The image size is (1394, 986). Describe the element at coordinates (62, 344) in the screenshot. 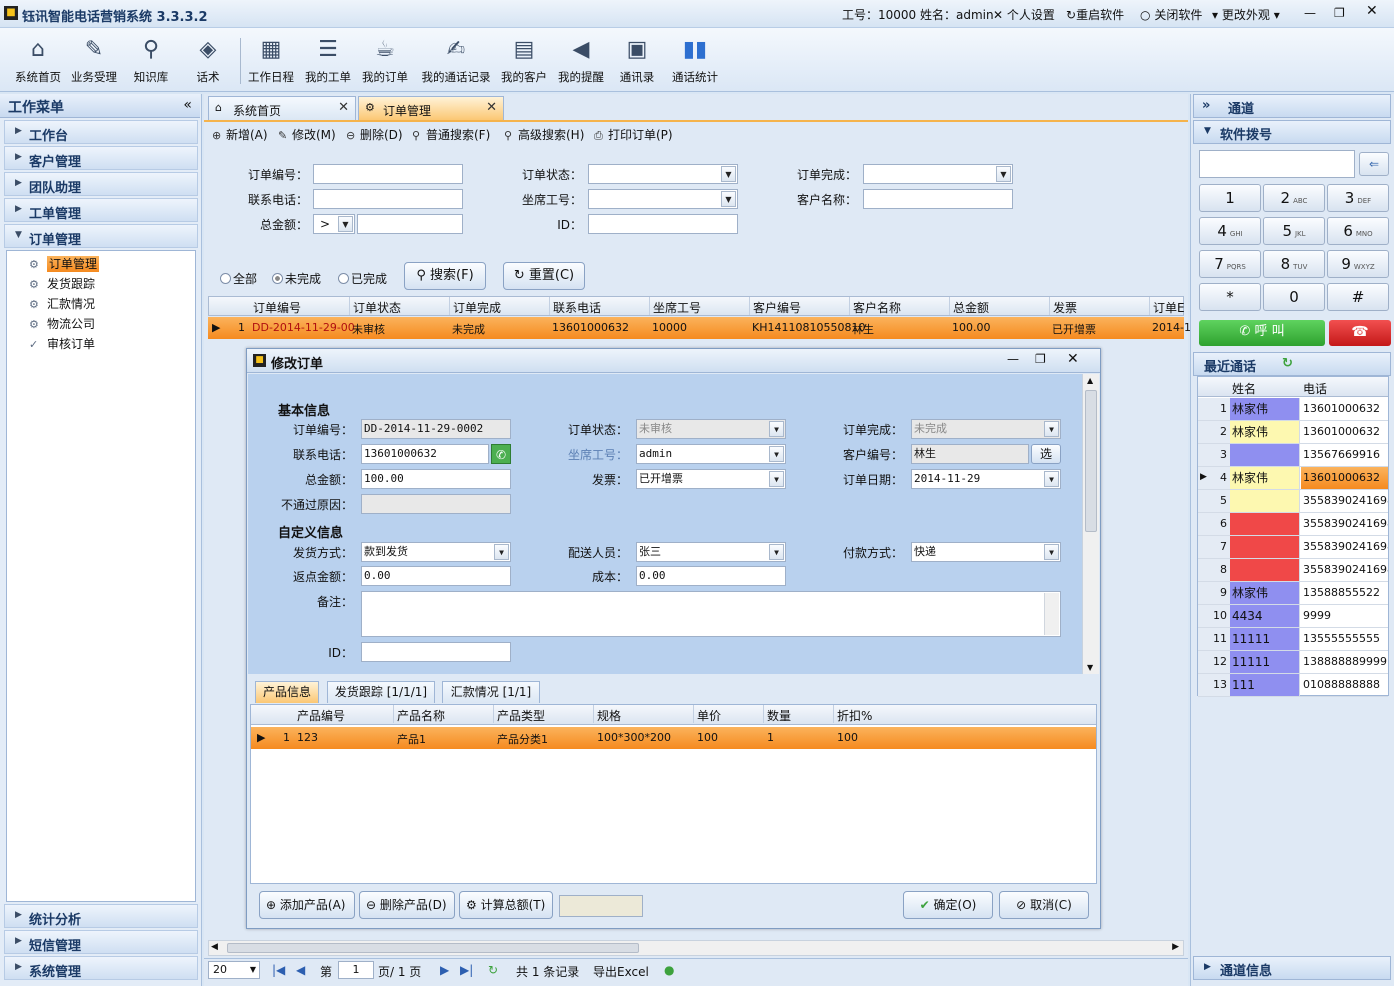

I see `tree-item-audit: ✓ 审核订单` at that location.